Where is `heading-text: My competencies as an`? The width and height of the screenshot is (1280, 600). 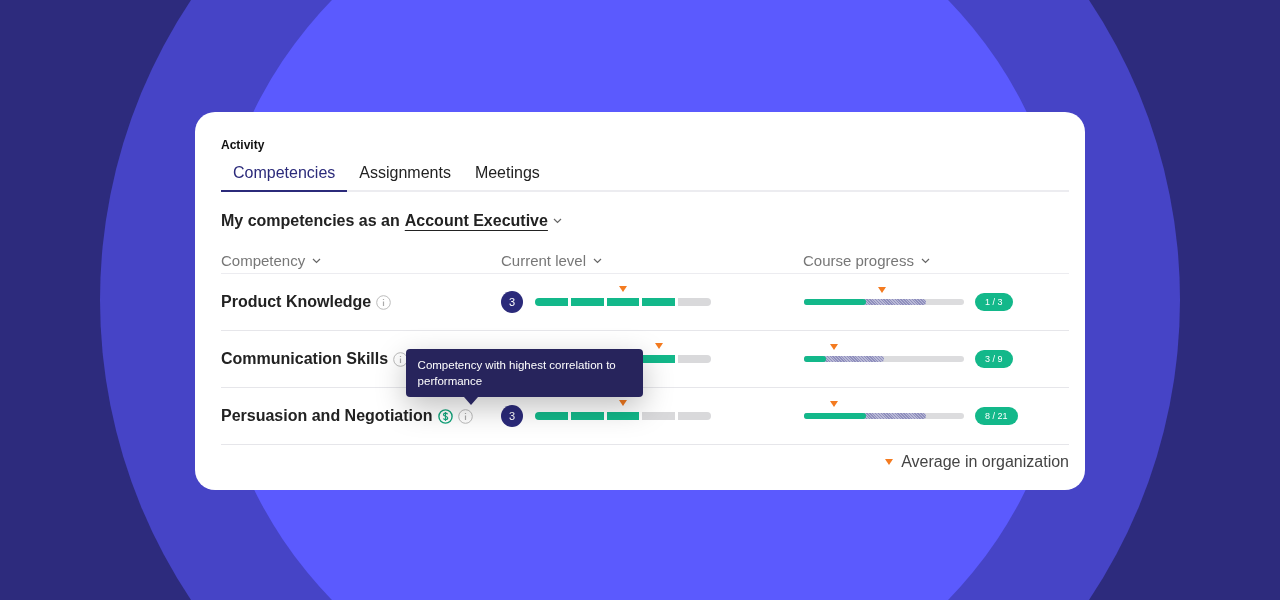
heading-text: My competencies as an is located at coordinates (310, 221).